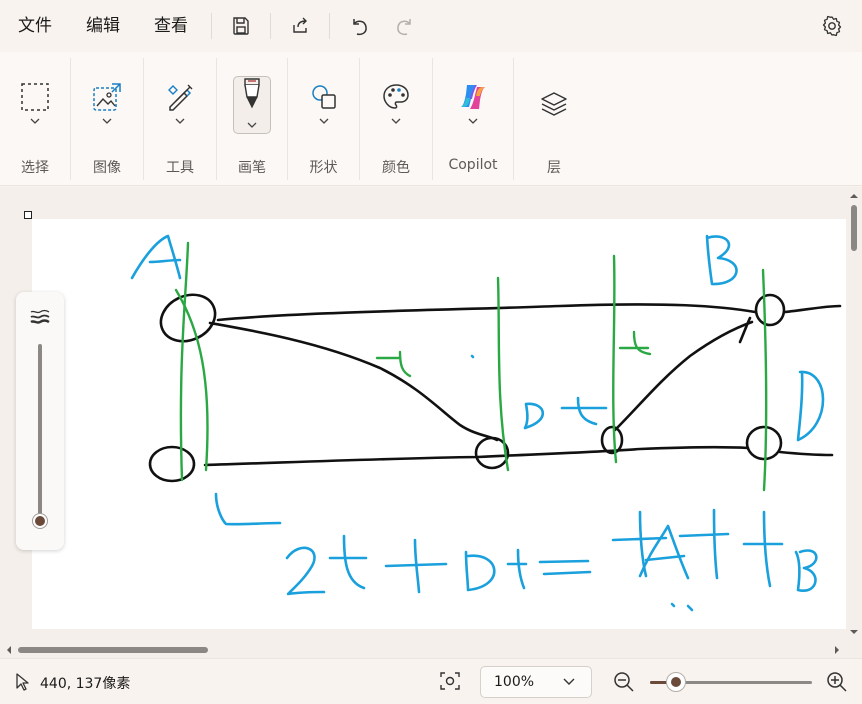 The height and width of the screenshot is (704, 862). What do you see at coordinates (40, 316) in the screenshot?
I see `brush-size-icon` at bounding box center [40, 316].